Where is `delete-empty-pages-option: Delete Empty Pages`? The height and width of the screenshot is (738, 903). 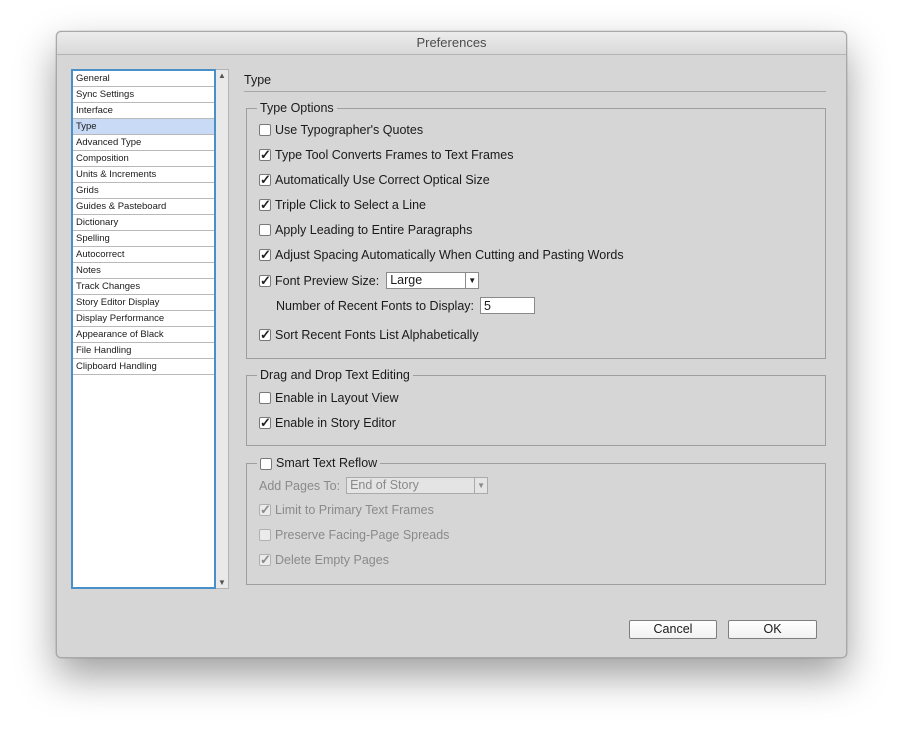 delete-empty-pages-option: Delete Empty Pages is located at coordinates (324, 560).